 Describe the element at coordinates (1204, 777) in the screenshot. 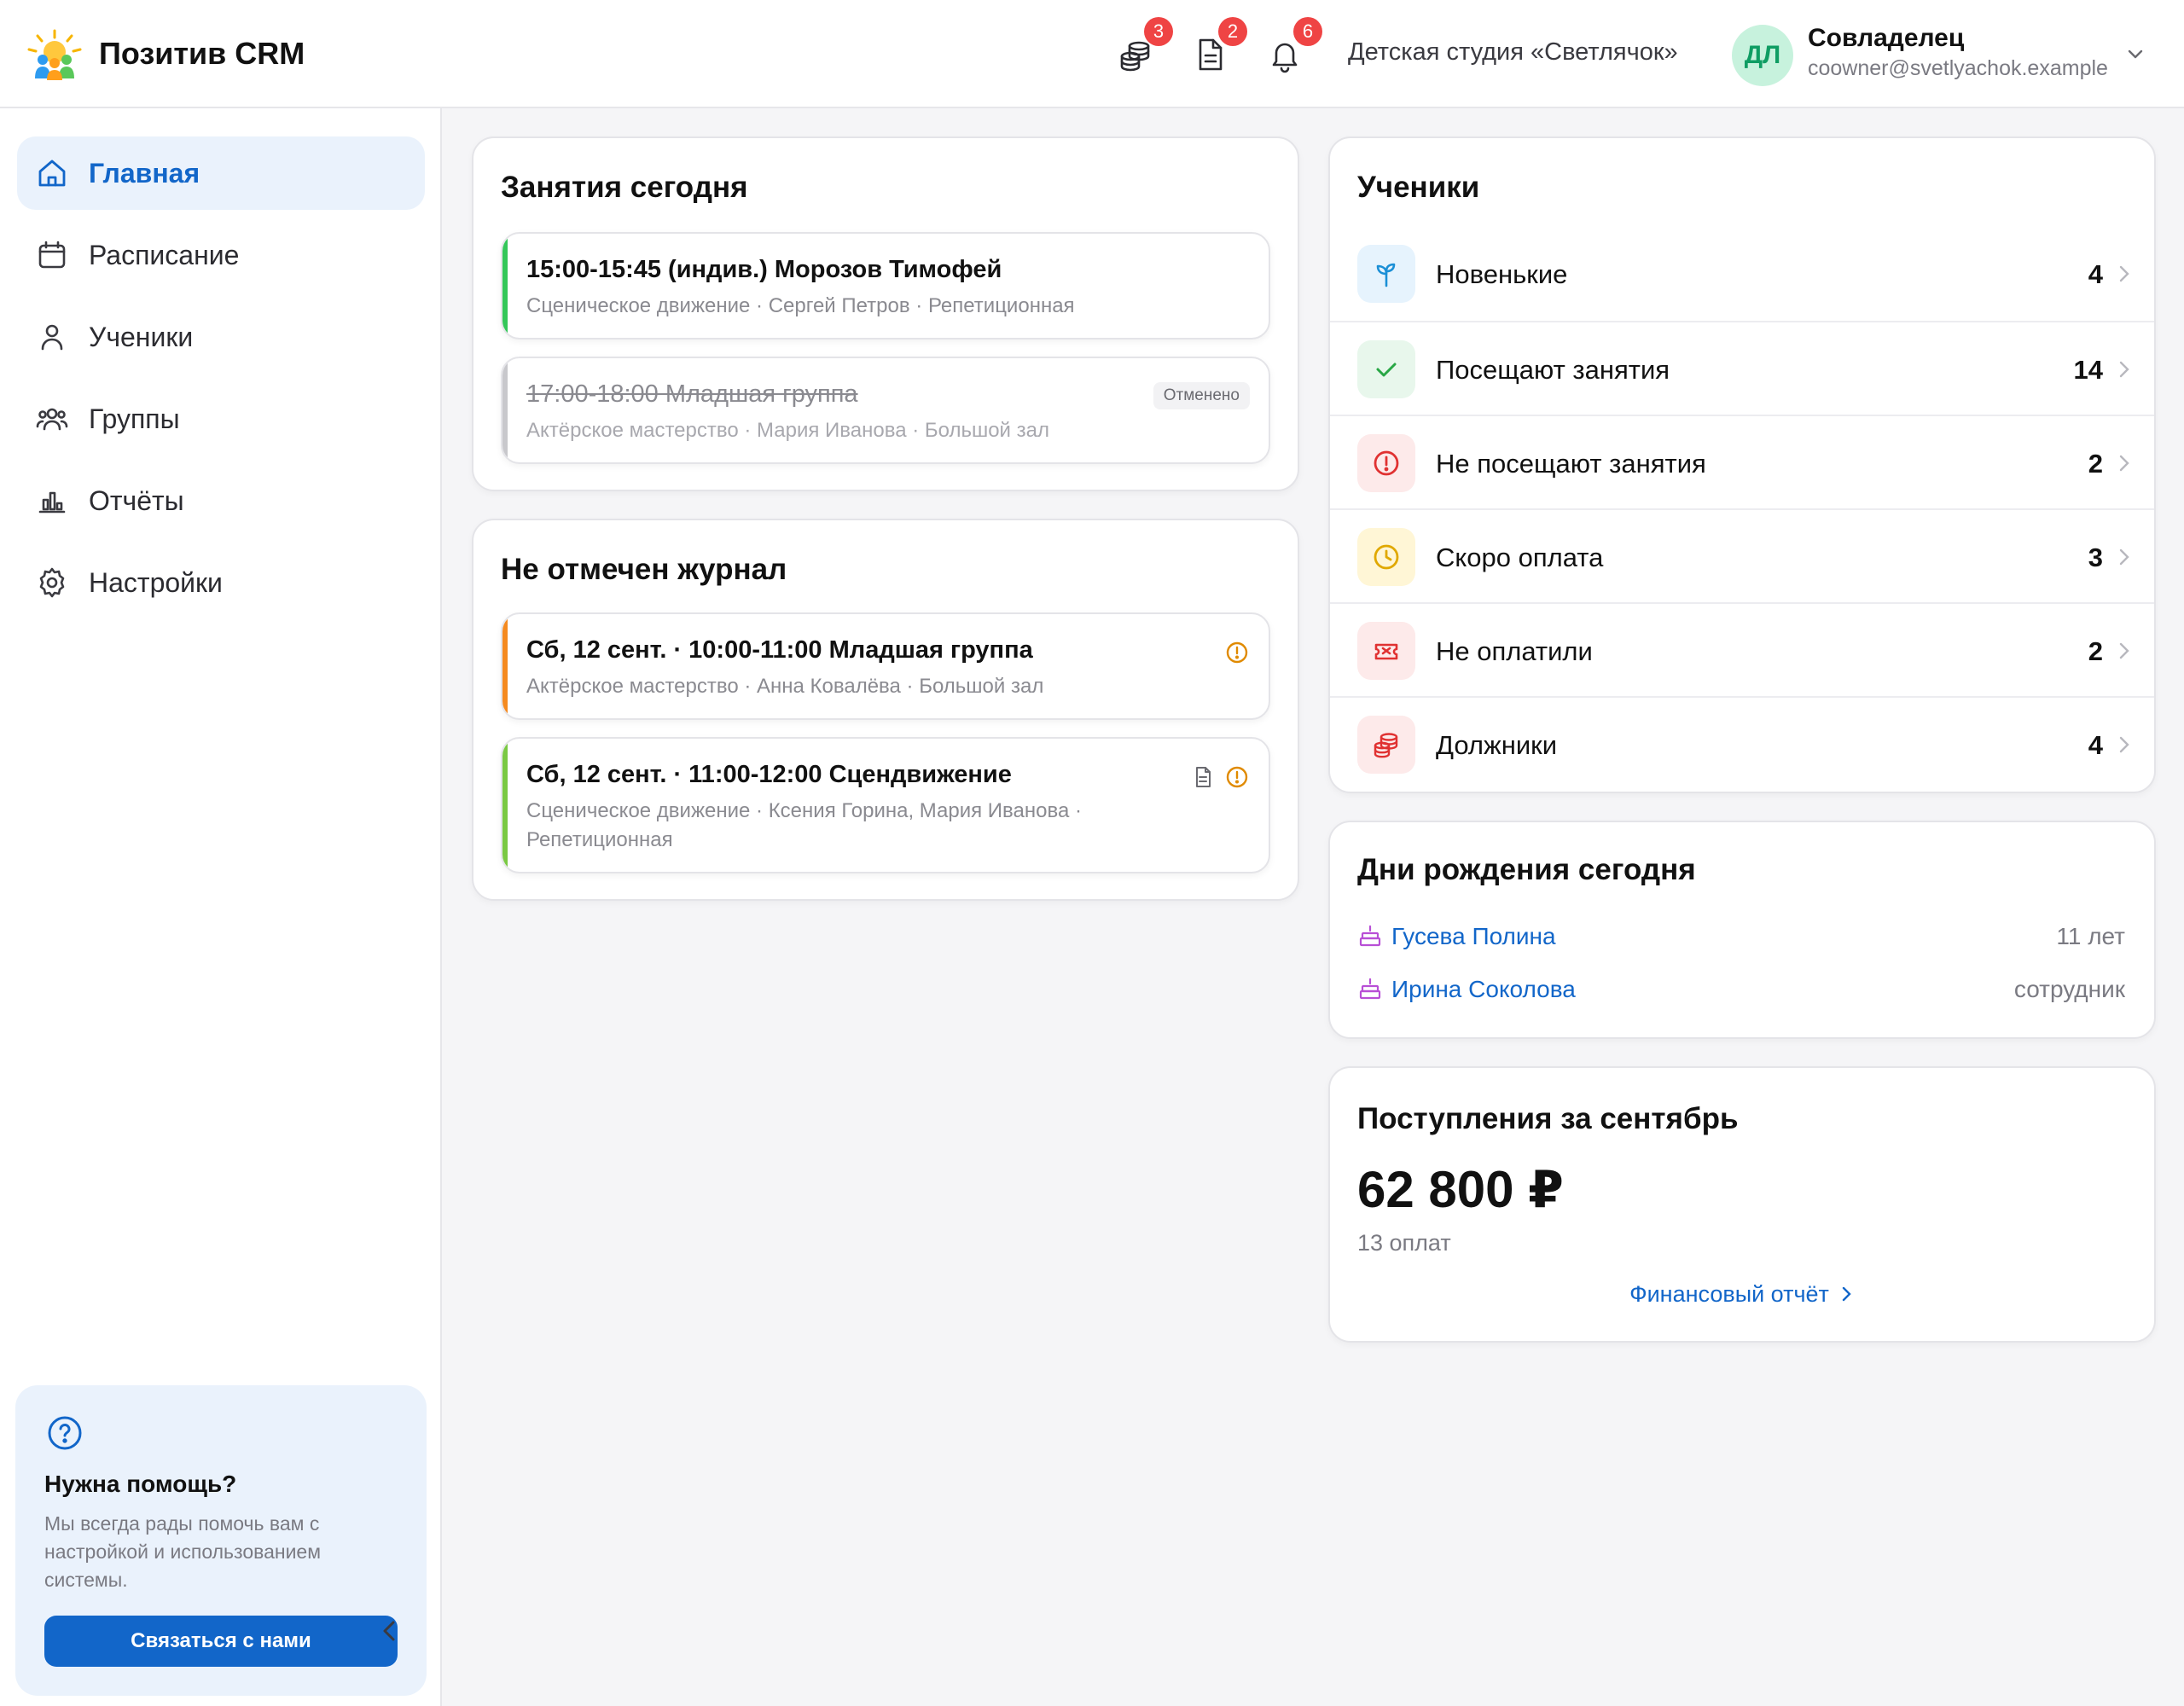

I see `document-icon` at that location.